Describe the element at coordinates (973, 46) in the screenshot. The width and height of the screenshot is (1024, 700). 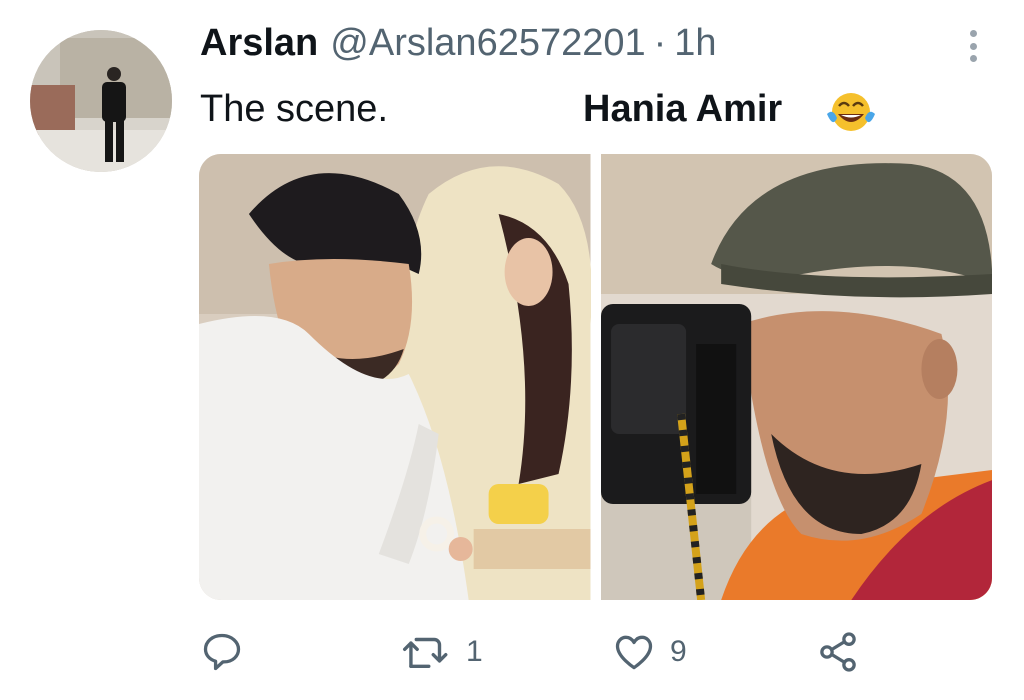
I see `more-options-icon` at that location.